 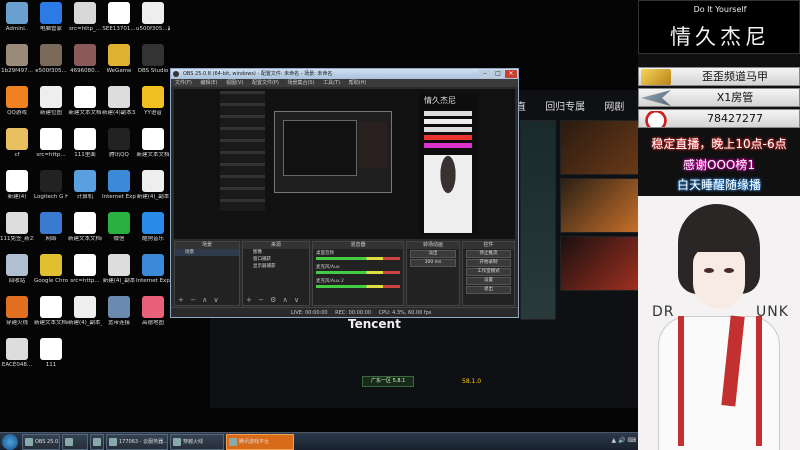 What do you see at coordinates (273, 300) in the screenshot?
I see `source-controls: + − ⚙ ∧ ∨` at bounding box center [273, 300].